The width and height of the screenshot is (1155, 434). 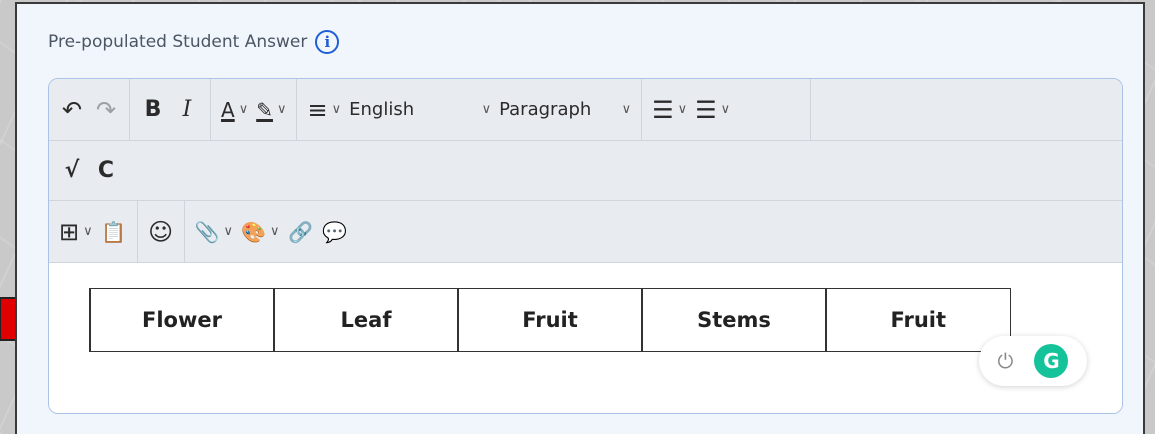 What do you see at coordinates (585, 171) in the screenshot?
I see `toolbar-row-2: √ C` at bounding box center [585, 171].